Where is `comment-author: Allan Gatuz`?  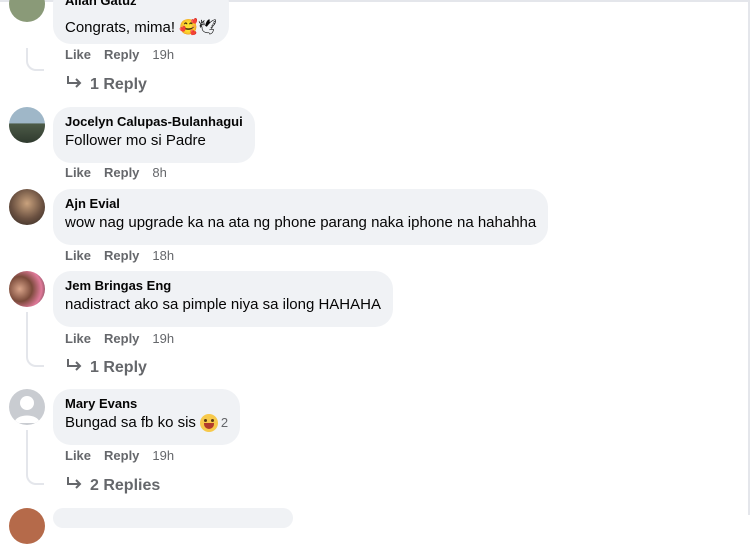
comment-author: Allan Gatuz is located at coordinates (141, 4).